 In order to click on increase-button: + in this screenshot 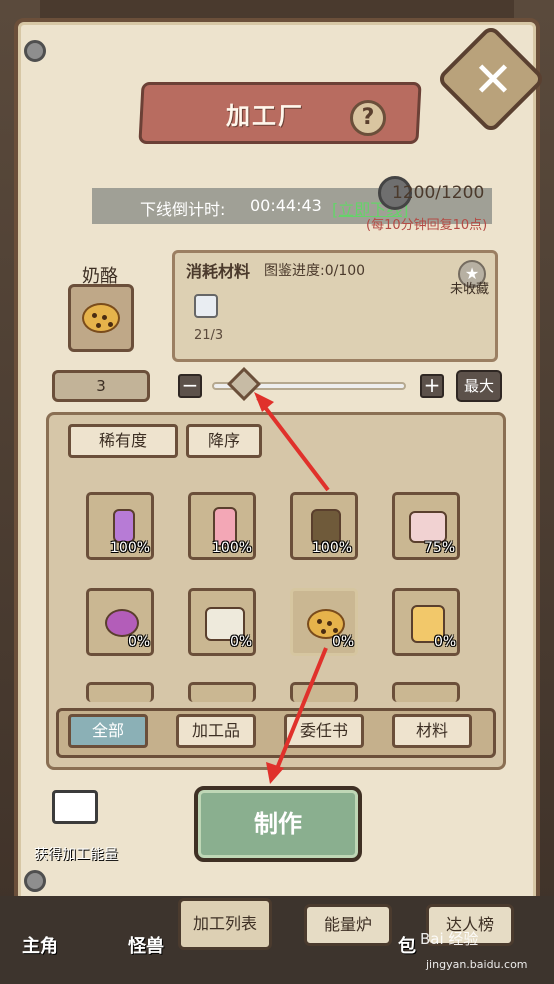, I will do `click(432, 386)`.